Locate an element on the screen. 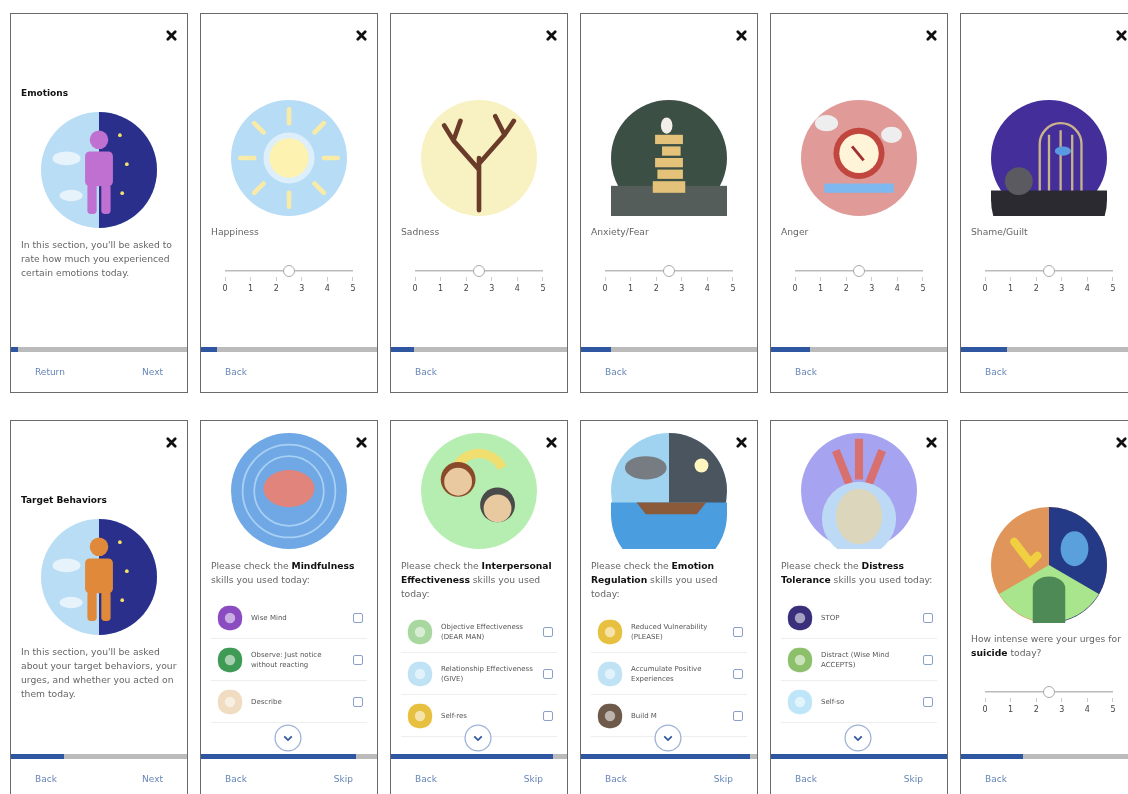  intro-text: In this section, you'll be asked to rate how much you experienced certain emotions today. is located at coordinates (97, 259).